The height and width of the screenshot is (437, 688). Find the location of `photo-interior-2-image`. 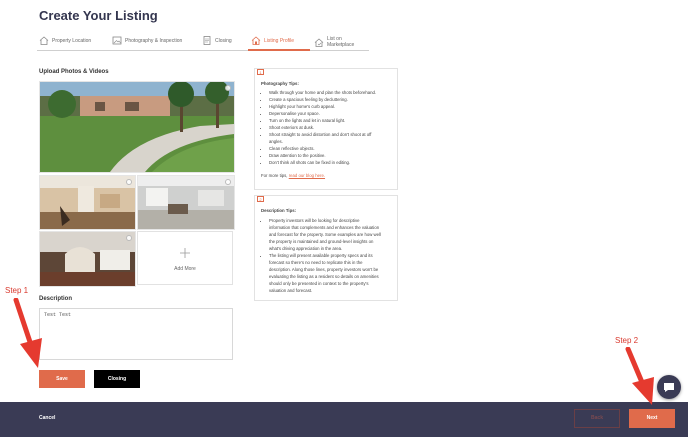

photo-interior-2-image is located at coordinates (186, 202).